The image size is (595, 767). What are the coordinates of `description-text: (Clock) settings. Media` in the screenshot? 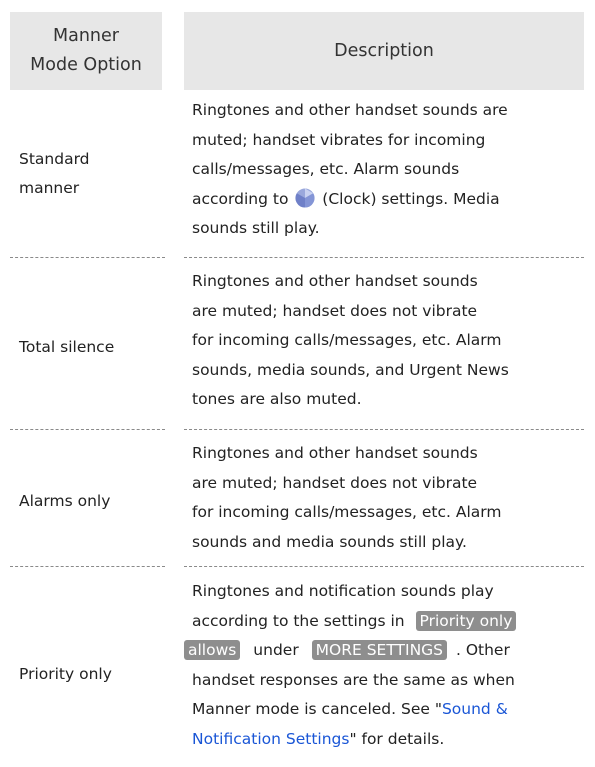 It's located at (411, 198).